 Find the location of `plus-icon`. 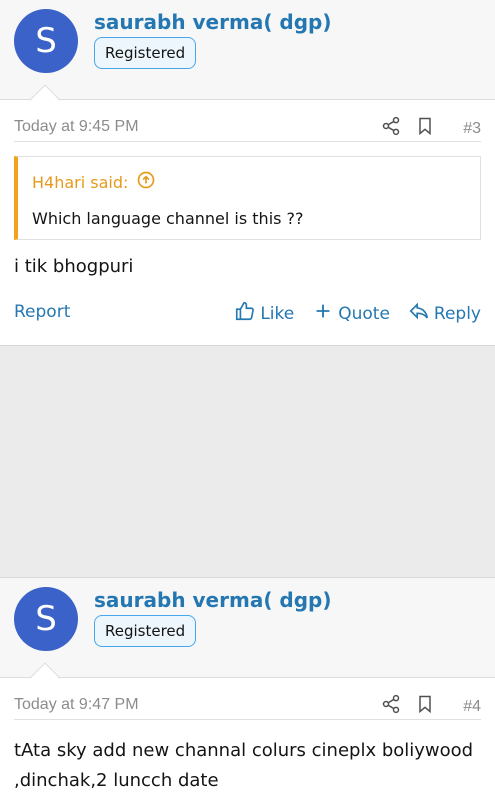

plus-icon is located at coordinates (323, 313).